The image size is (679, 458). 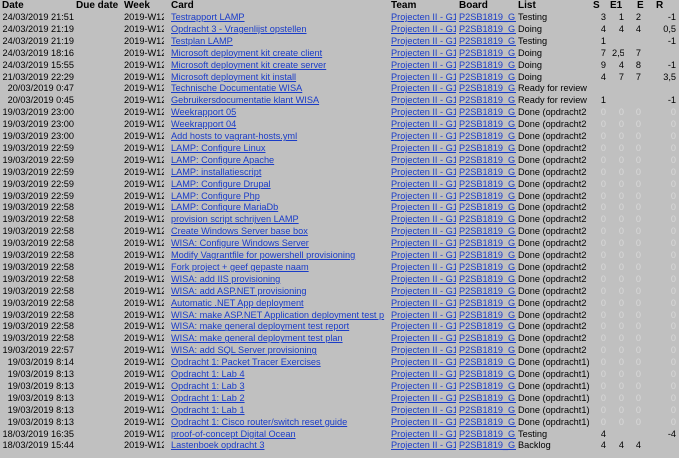 What do you see at coordinates (182, 6) in the screenshot?
I see `header-card: Card` at bounding box center [182, 6].